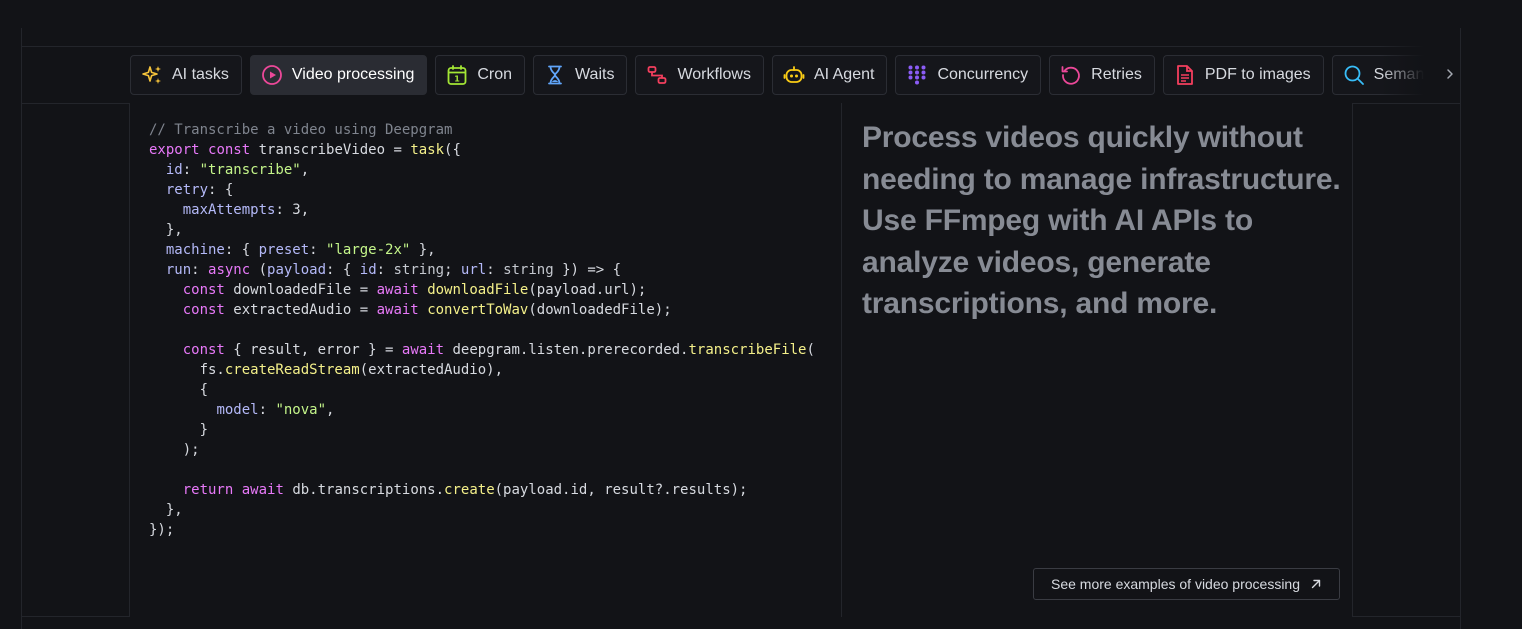 Image resolution: width=1522 pixels, height=629 pixels. I want to click on tab-pdf-to-images: PDF to images, so click(1243, 75).